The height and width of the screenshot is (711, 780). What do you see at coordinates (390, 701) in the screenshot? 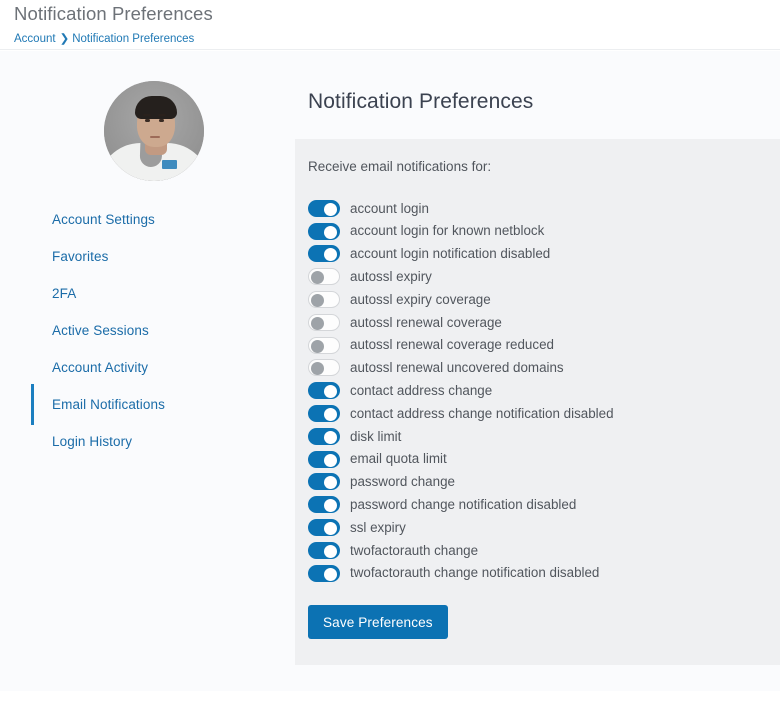
I see `page-bottom-strip` at bounding box center [390, 701].